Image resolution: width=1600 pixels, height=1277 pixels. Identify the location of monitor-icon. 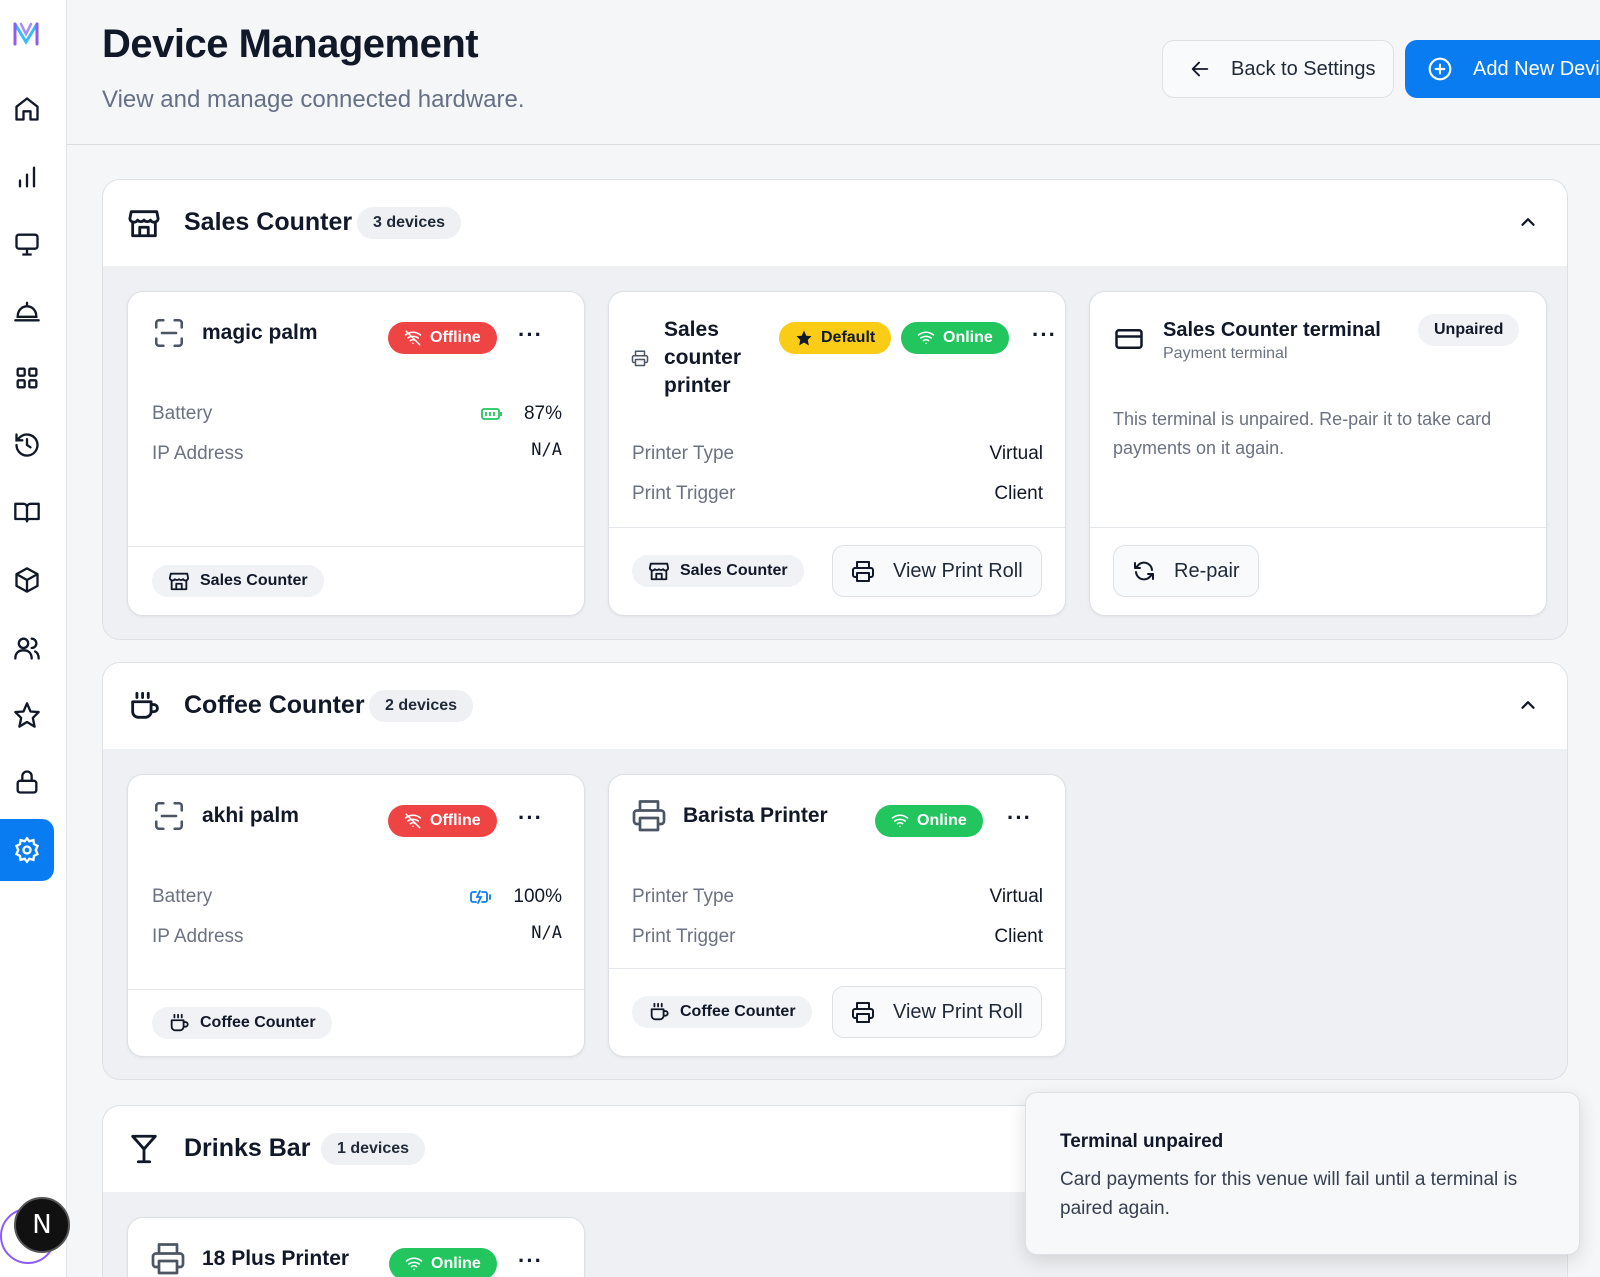
(27, 244).